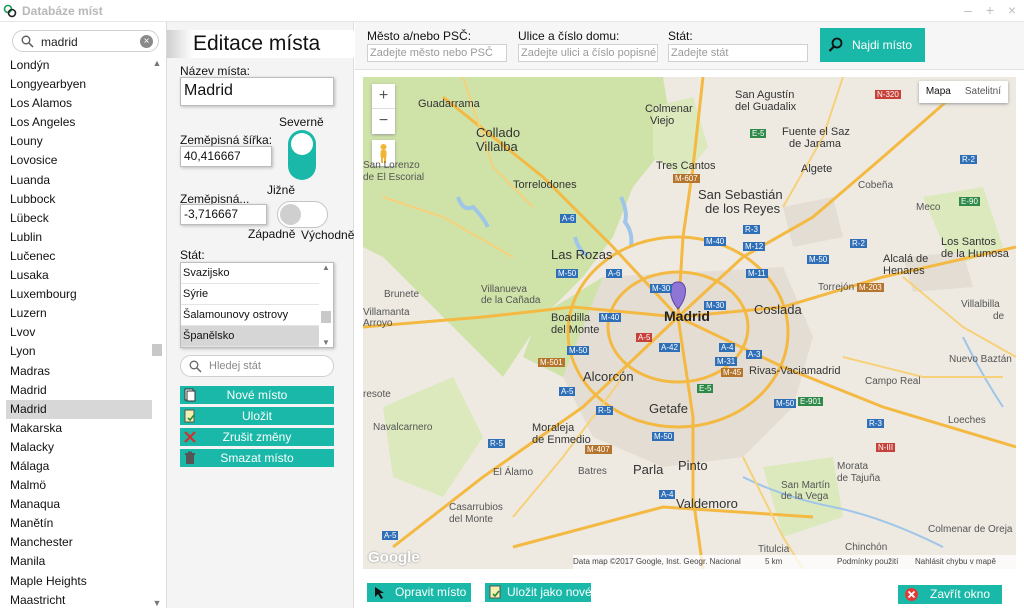 The height and width of the screenshot is (608, 1024). I want to click on street-query-label: Ulice a číslo domu:, so click(569, 36).